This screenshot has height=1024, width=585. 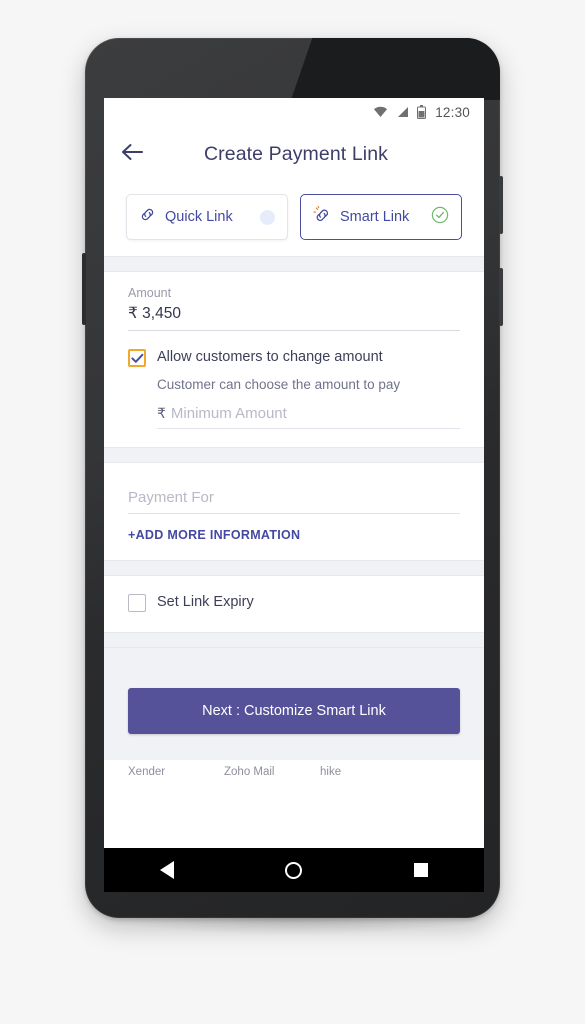 I want to click on set-link-expiry-section: Set Link Expiry, so click(x=294, y=604).